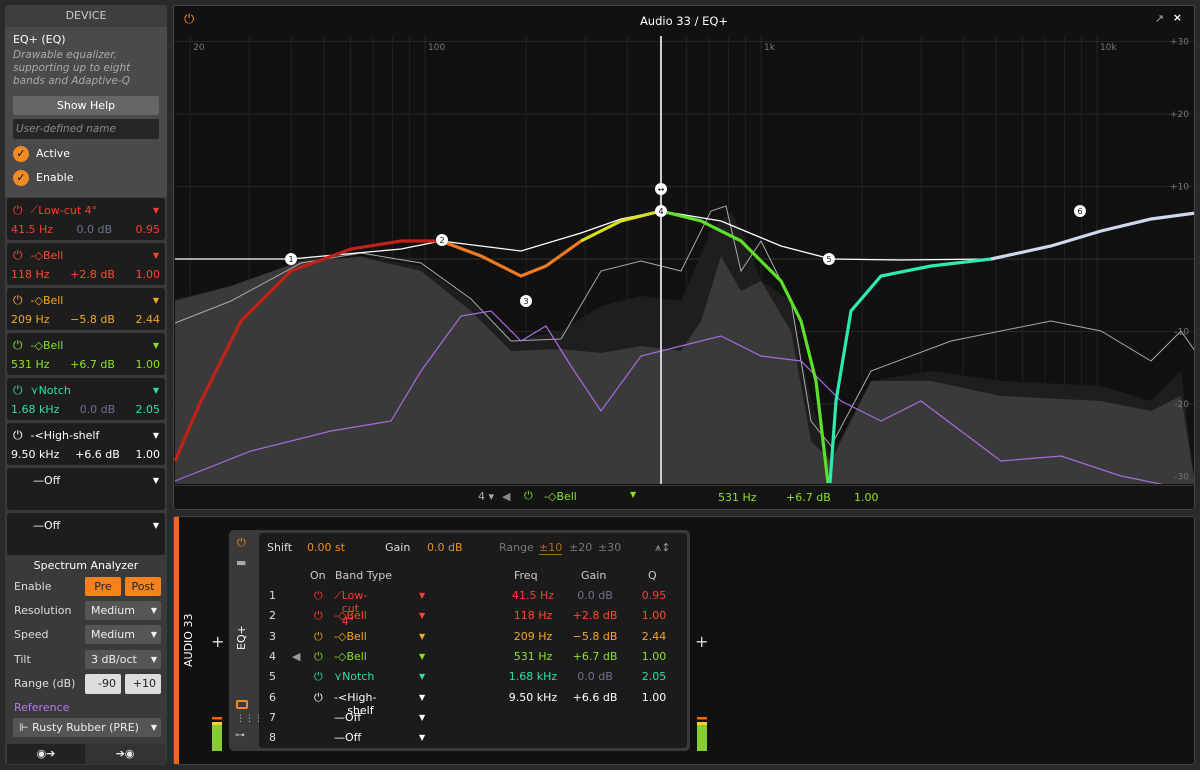  What do you see at coordinates (473, 721) in the screenshot?
I see `band-row: 7 — Off ▼` at bounding box center [473, 721].